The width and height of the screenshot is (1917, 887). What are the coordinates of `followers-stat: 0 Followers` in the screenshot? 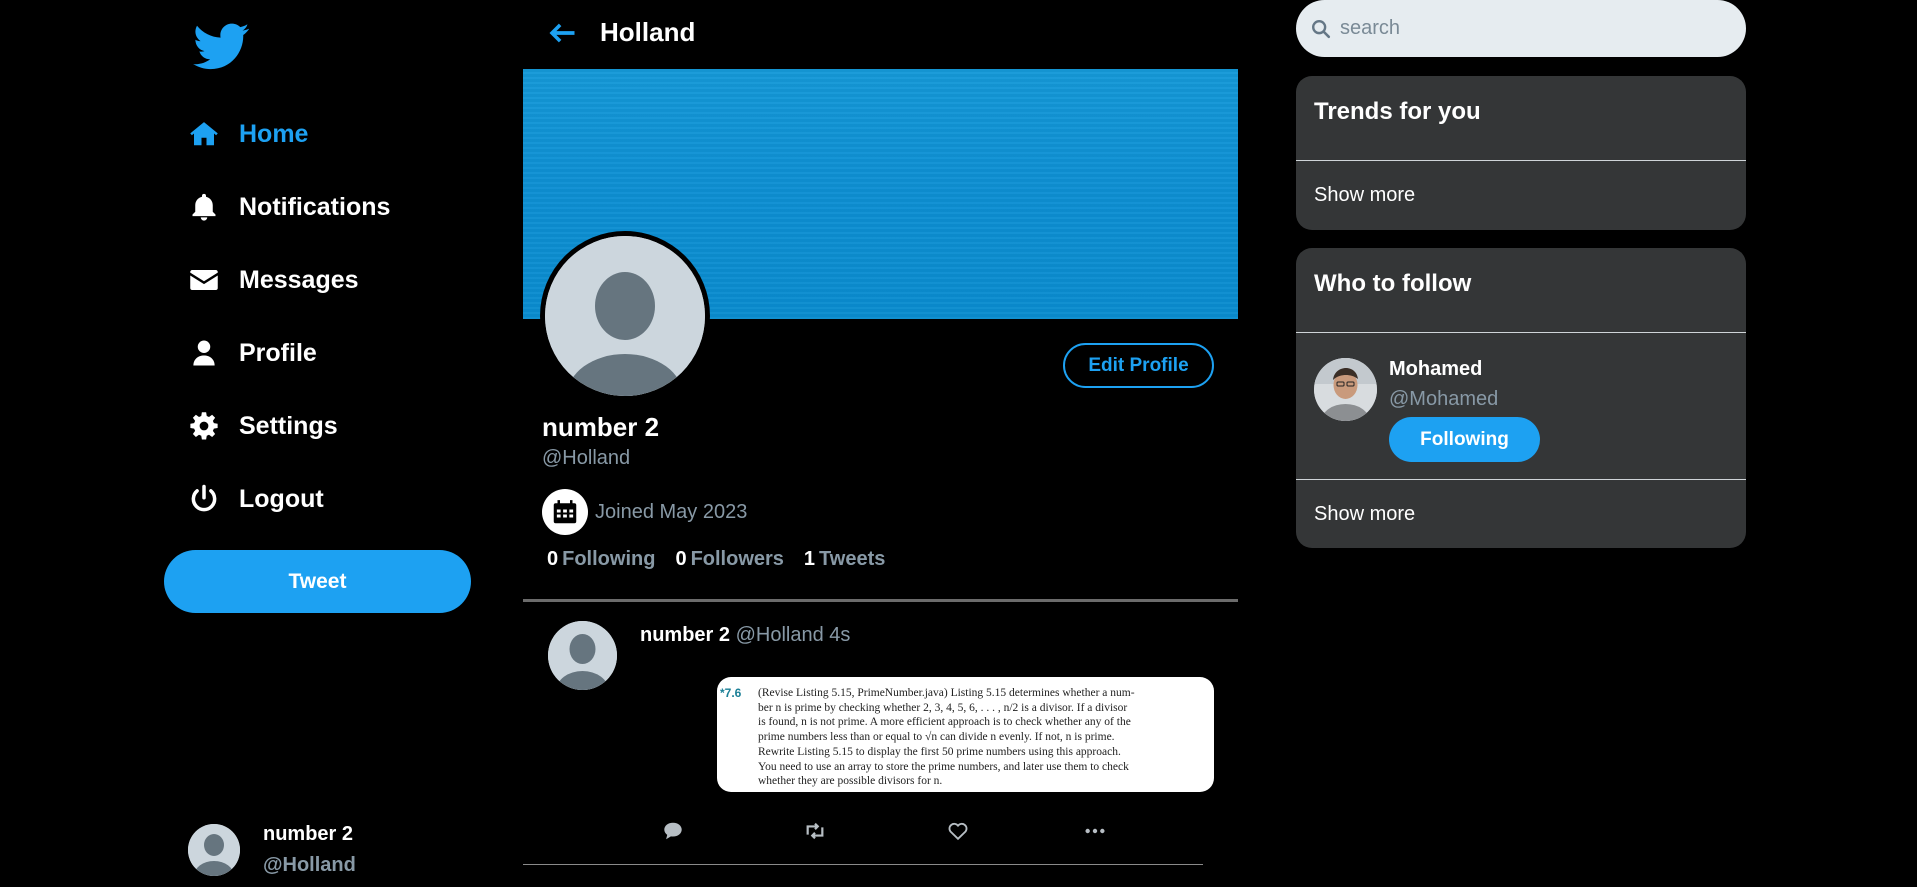 It's located at (729, 559).